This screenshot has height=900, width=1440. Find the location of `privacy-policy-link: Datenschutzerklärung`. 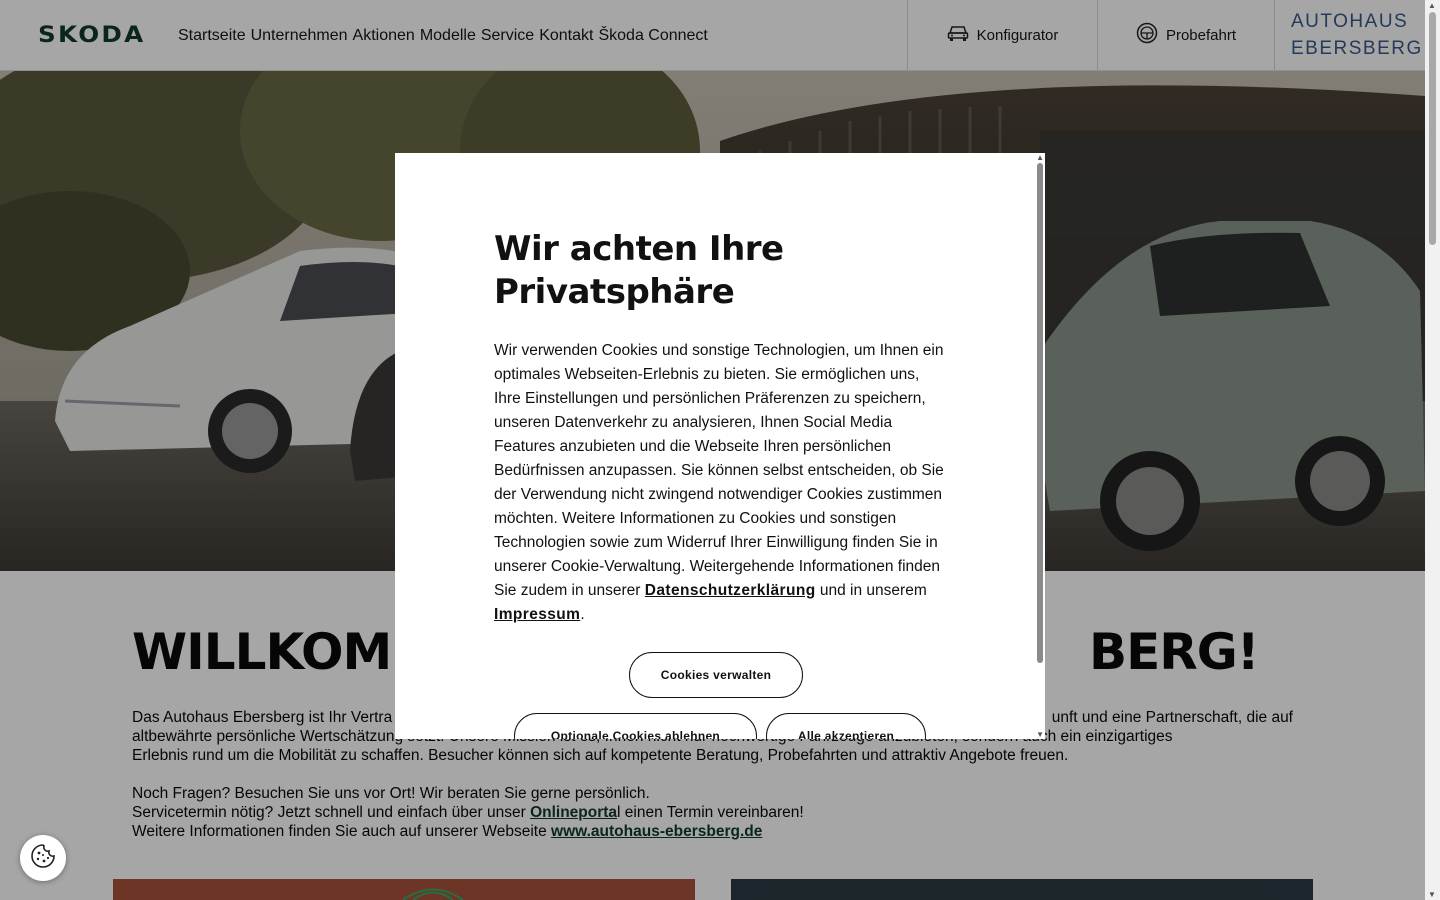

privacy-policy-link: Datenschutzerklärung is located at coordinates (730, 590).